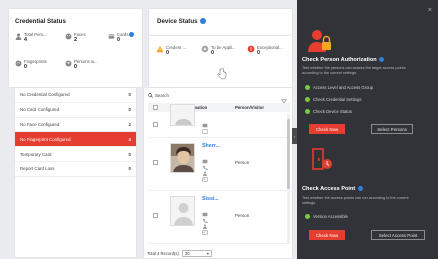 This screenshot has width=438, height=259. I want to click on side-item-no-face: No Face Configured 2, so click(75, 125).